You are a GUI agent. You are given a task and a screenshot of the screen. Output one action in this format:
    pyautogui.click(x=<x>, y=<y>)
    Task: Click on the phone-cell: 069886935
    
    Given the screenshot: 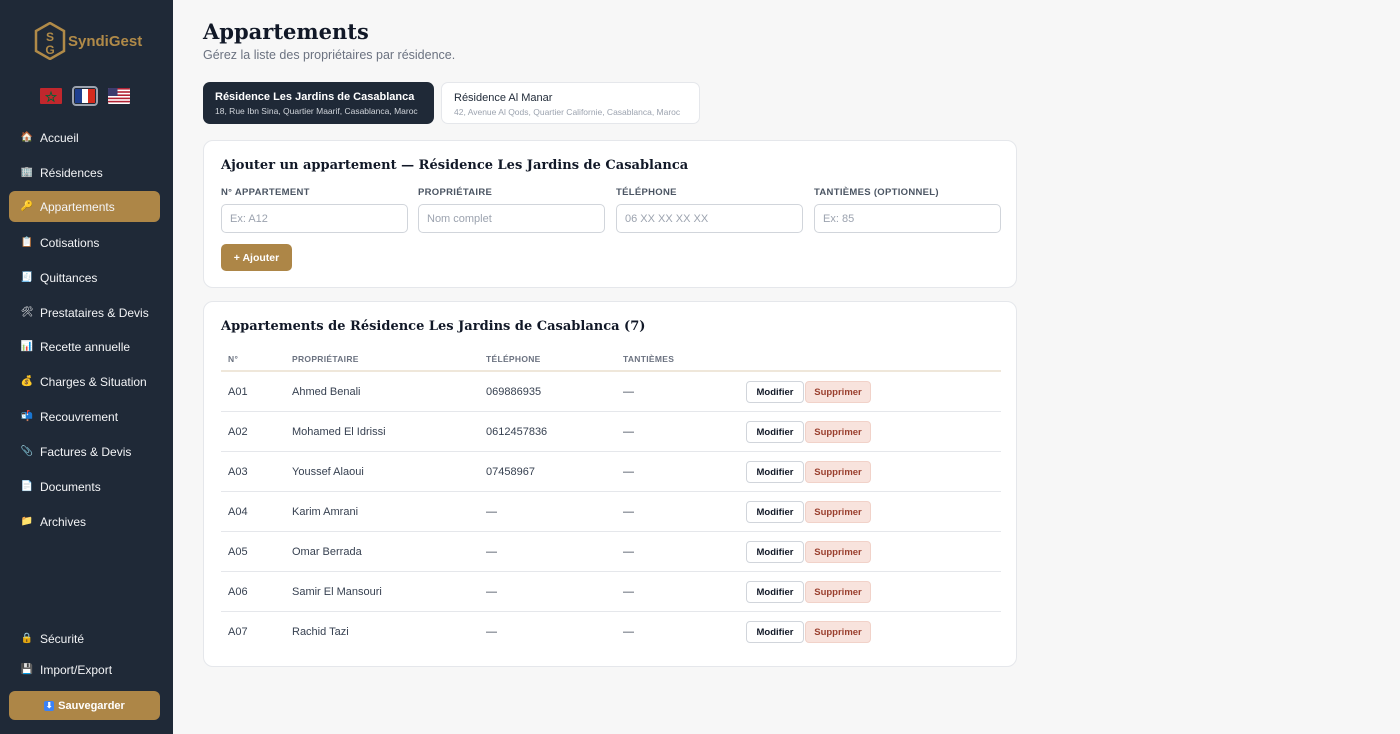 What is the action you would take?
    pyautogui.click(x=514, y=392)
    